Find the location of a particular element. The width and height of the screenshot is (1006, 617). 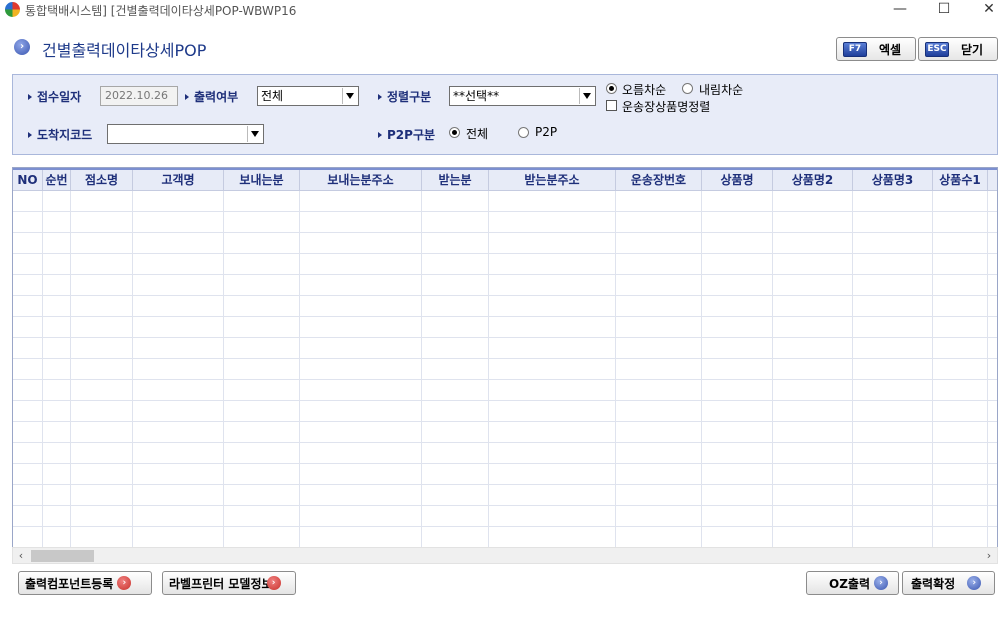

register-component-button: 출력컴포넌트등록 › is located at coordinates (85, 583).